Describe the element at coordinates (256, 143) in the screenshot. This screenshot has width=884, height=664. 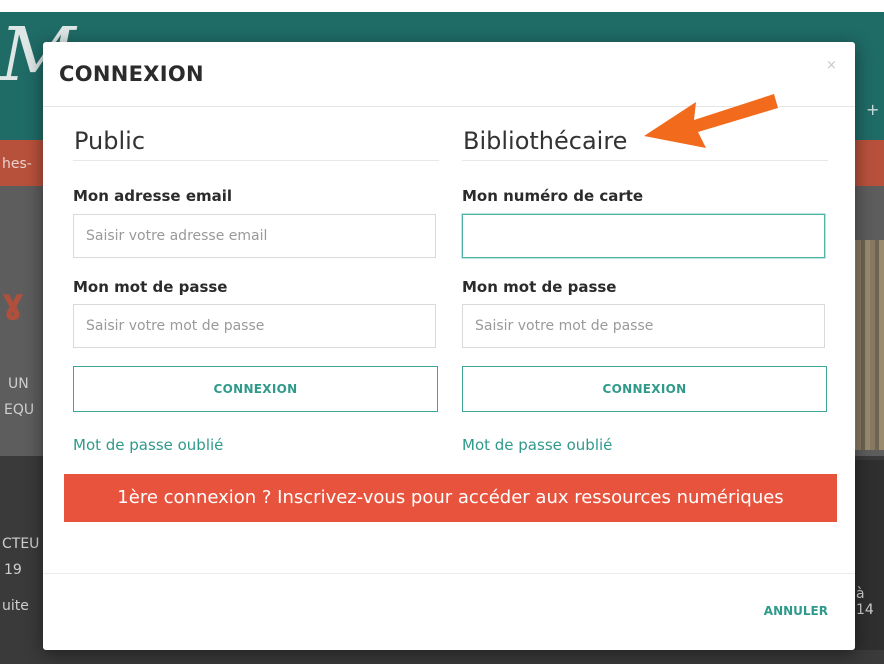
I see `public-heading: Public` at that location.